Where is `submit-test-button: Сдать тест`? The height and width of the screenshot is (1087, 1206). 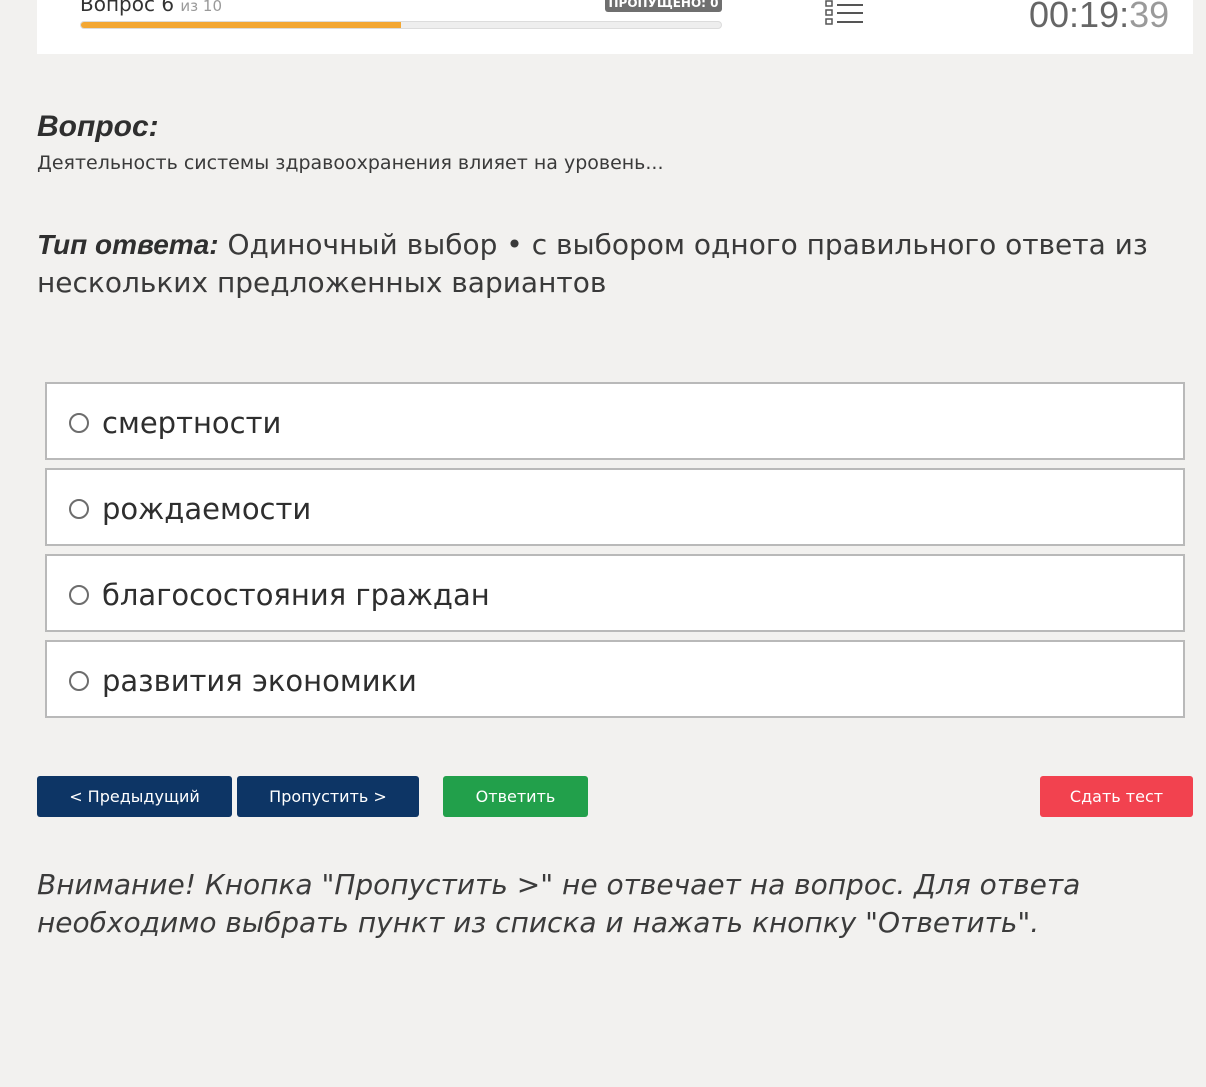 submit-test-button: Сдать тест is located at coordinates (1116, 796).